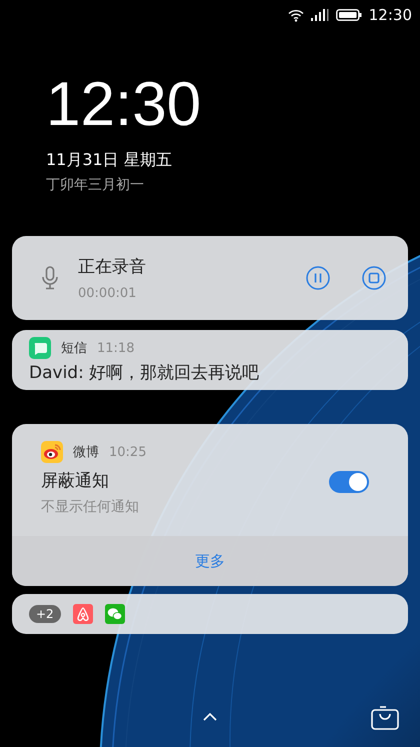 Image resolution: width=420 pixels, height=747 pixels. What do you see at coordinates (210, 278) in the screenshot?
I see `recording-card: 正在录音 00:00:01` at bounding box center [210, 278].